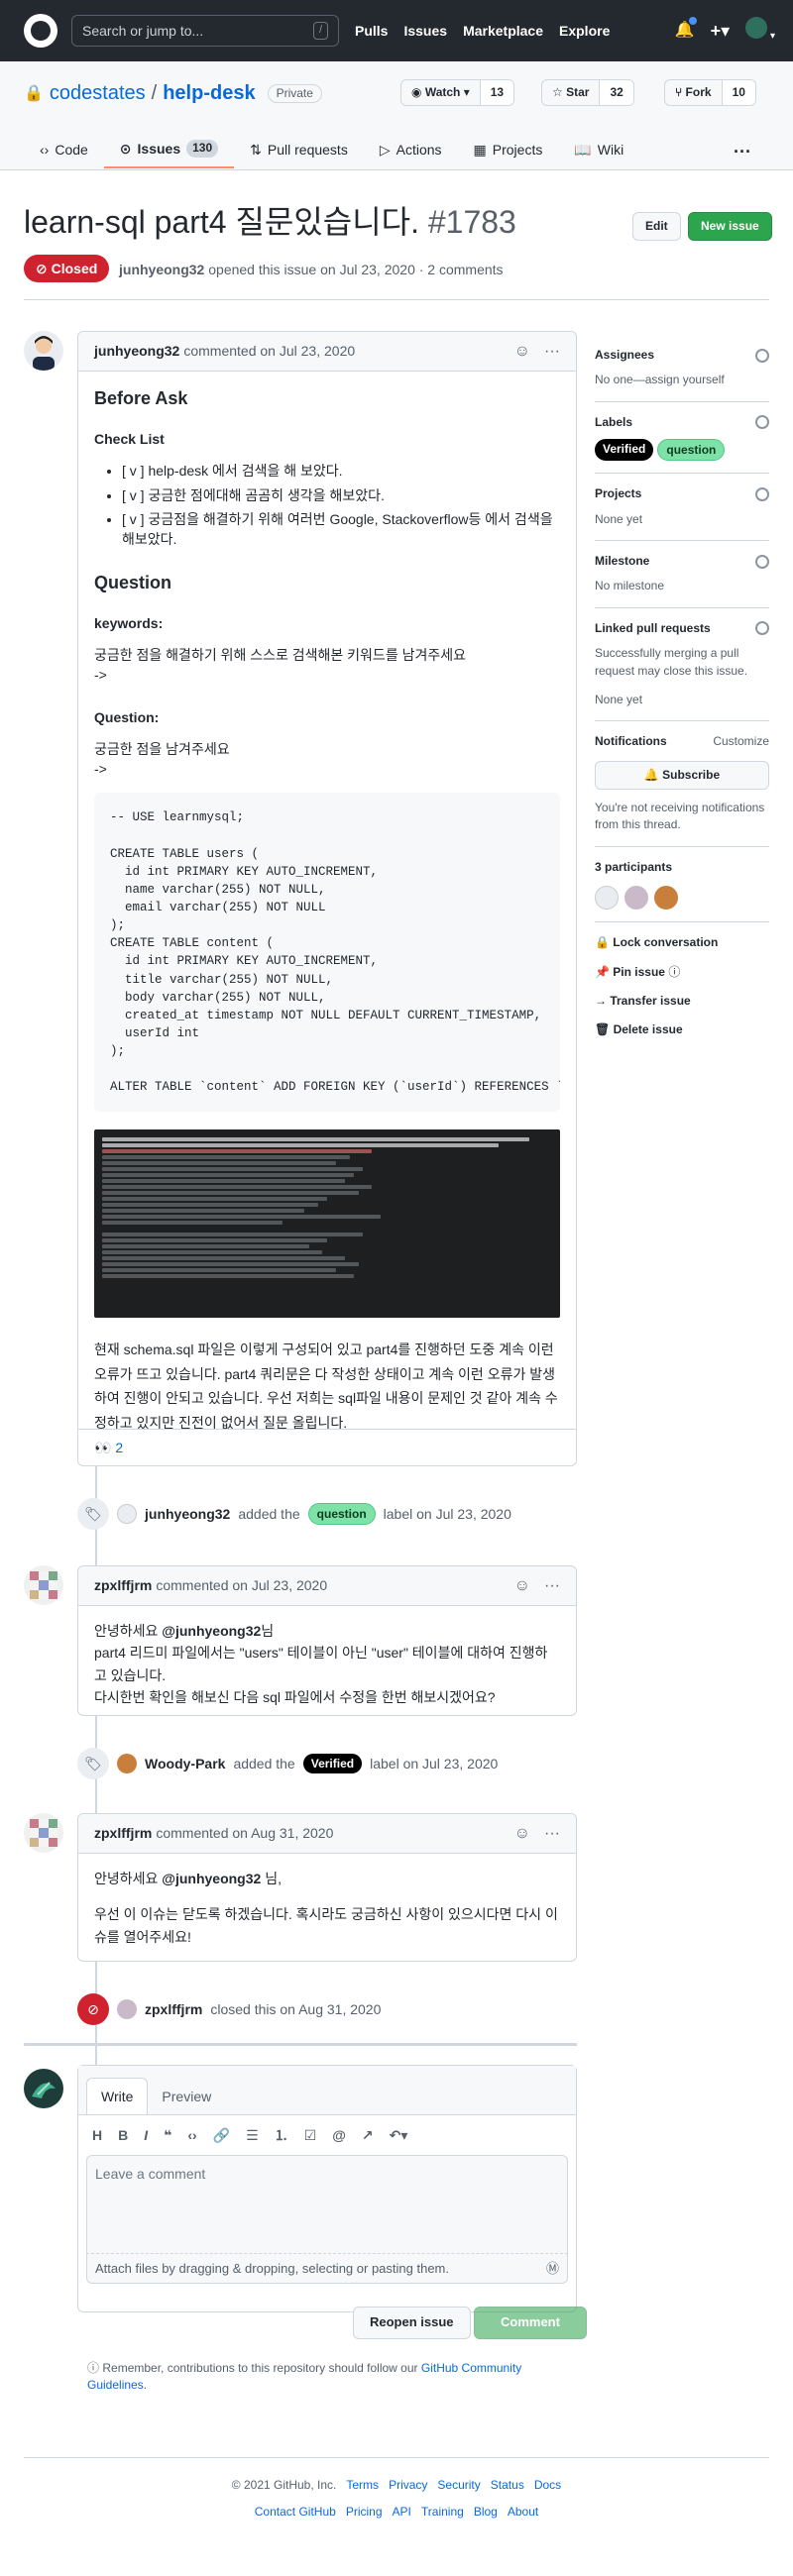 The image size is (793, 2576). Describe the element at coordinates (371, 31) in the screenshot. I see `nav-pulls: Pulls` at that location.